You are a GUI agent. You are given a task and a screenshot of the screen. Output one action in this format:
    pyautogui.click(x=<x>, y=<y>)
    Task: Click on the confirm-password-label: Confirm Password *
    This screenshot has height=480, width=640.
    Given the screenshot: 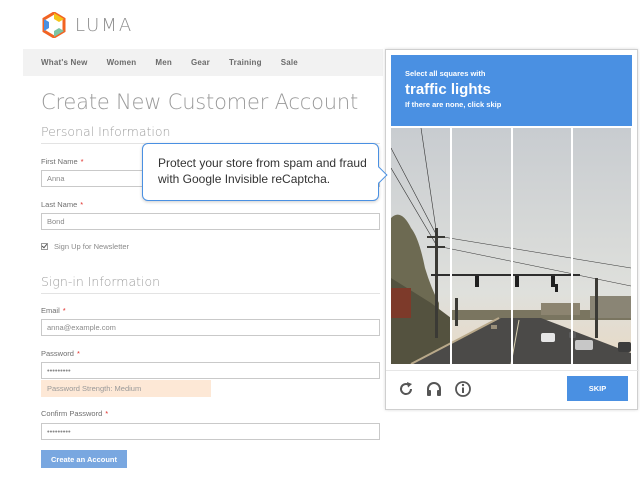 What is the action you would take?
    pyautogui.click(x=74, y=413)
    